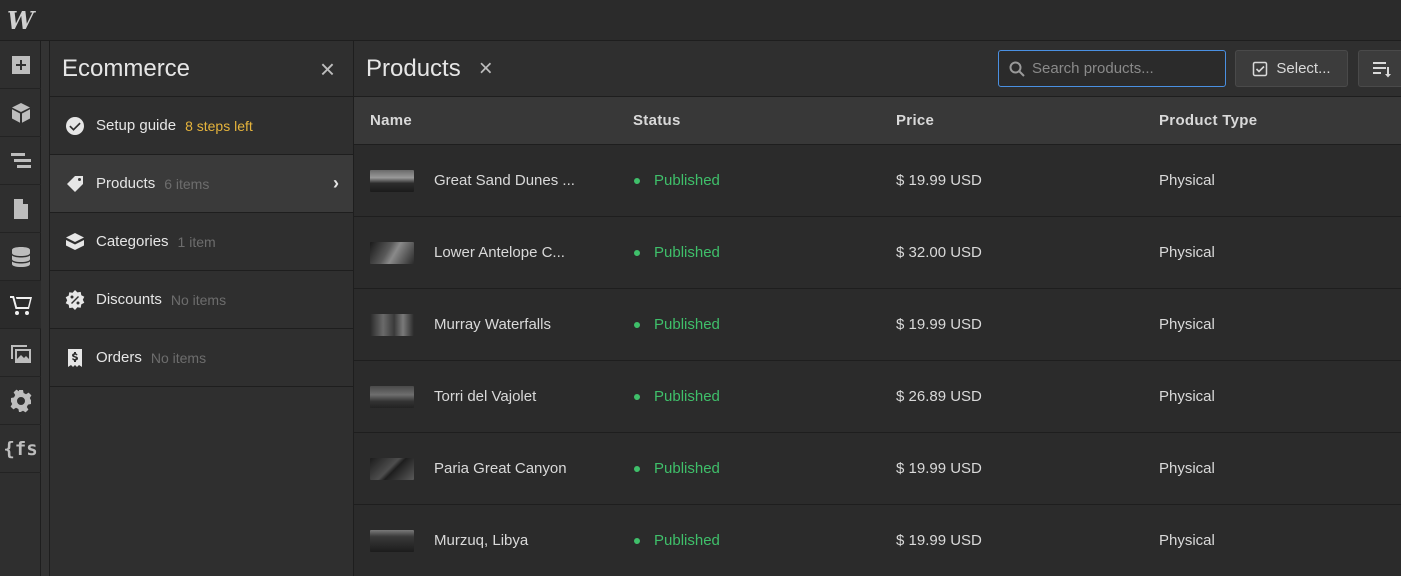 The image size is (1401, 576). I want to click on navigator-icon, so click(20, 160).